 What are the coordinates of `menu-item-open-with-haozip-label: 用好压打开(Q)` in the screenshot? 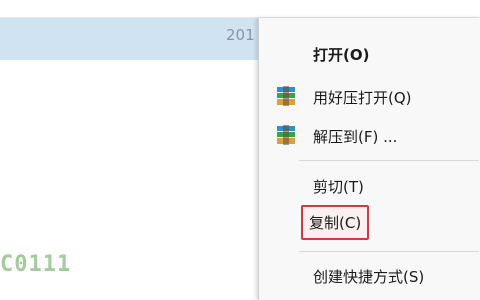 It's located at (362, 98).